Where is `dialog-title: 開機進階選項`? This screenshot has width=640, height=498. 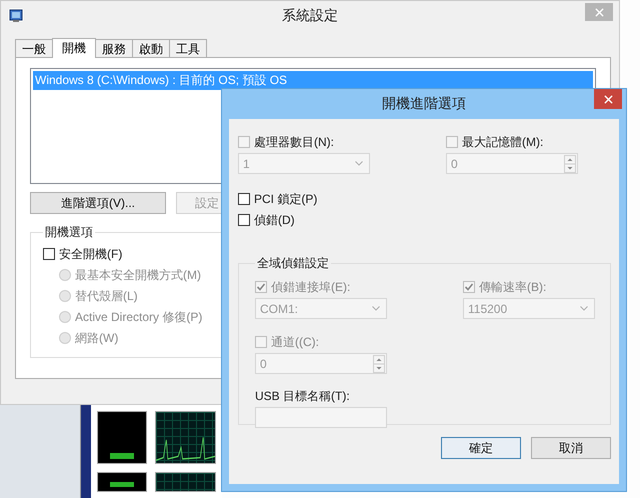
dialog-title: 開機進階選項 is located at coordinates (424, 104).